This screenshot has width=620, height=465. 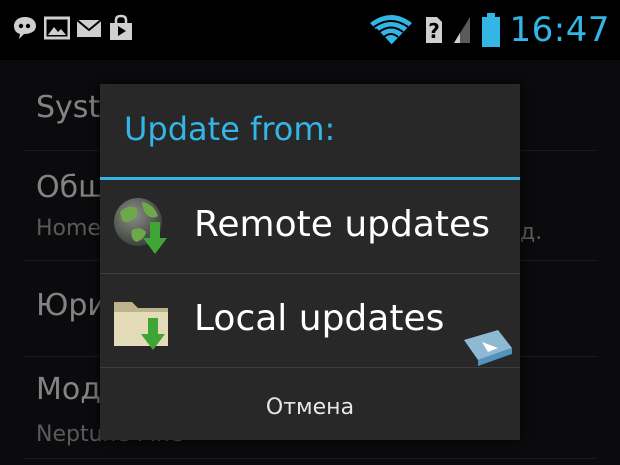 What do you see at coordinates (57, 28) in the screenshot?
I see `image-icon` at bounding box center [57, 28].